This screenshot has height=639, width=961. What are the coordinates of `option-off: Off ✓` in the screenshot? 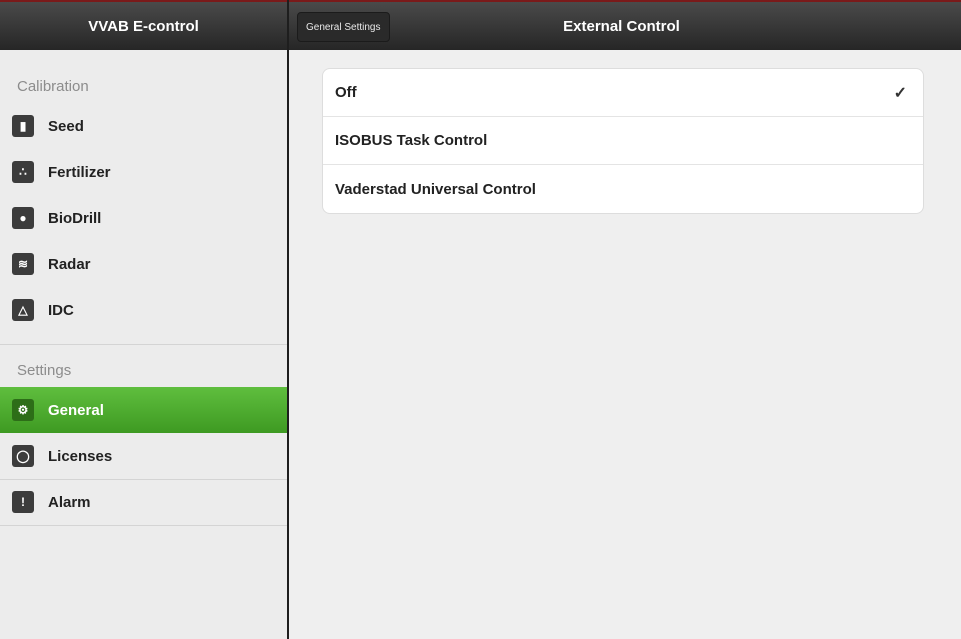 It's located at (623, 93).